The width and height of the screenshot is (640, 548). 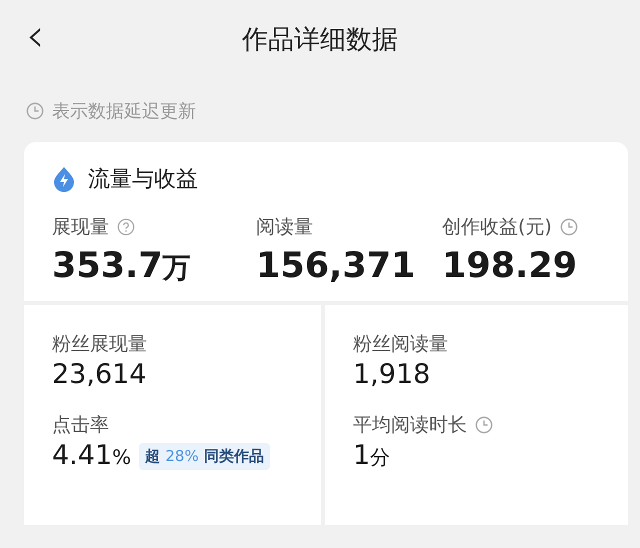 I want to click on metric-value: 156,371, so click(x=336, y=266).